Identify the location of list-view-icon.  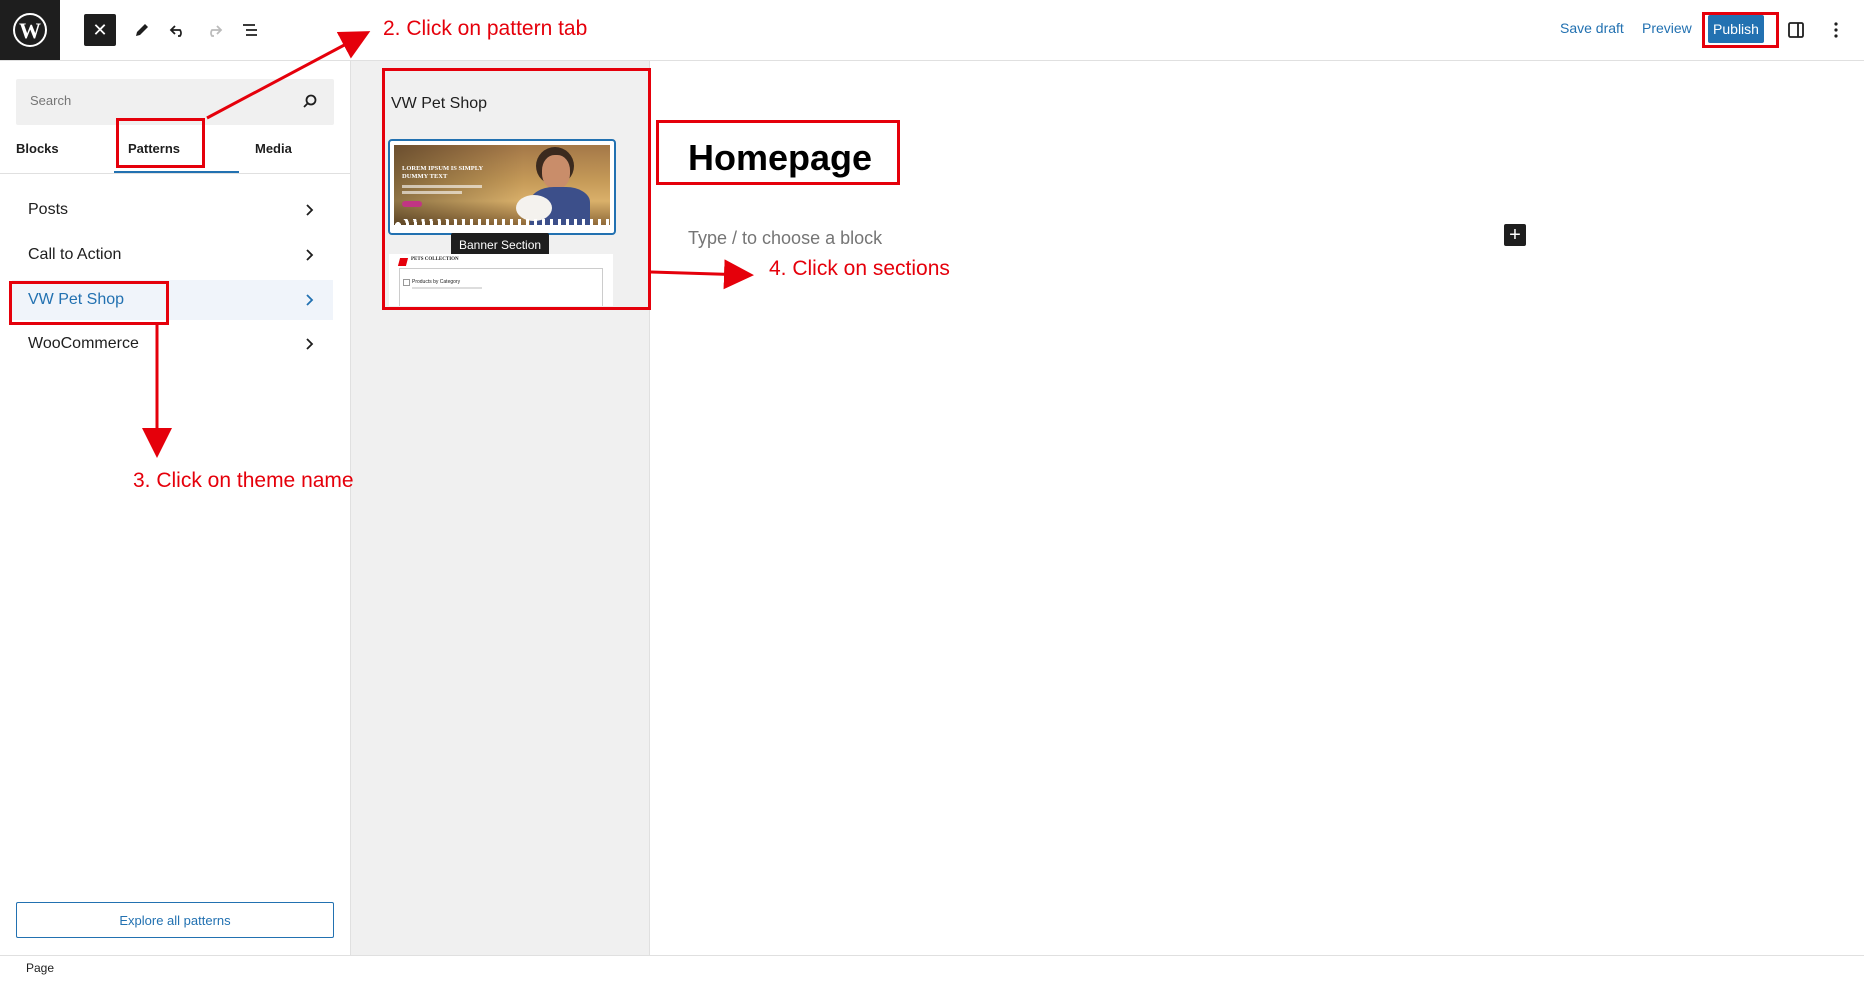
(250, 30).